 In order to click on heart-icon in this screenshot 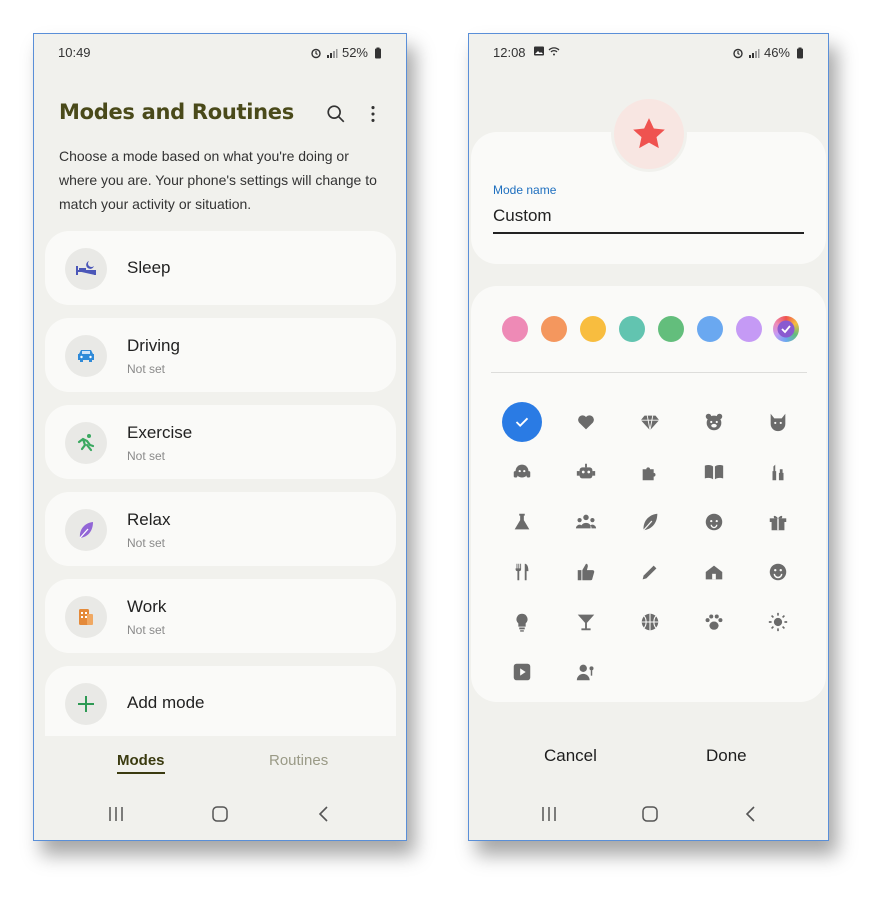, I will do `click(586, 422)`.